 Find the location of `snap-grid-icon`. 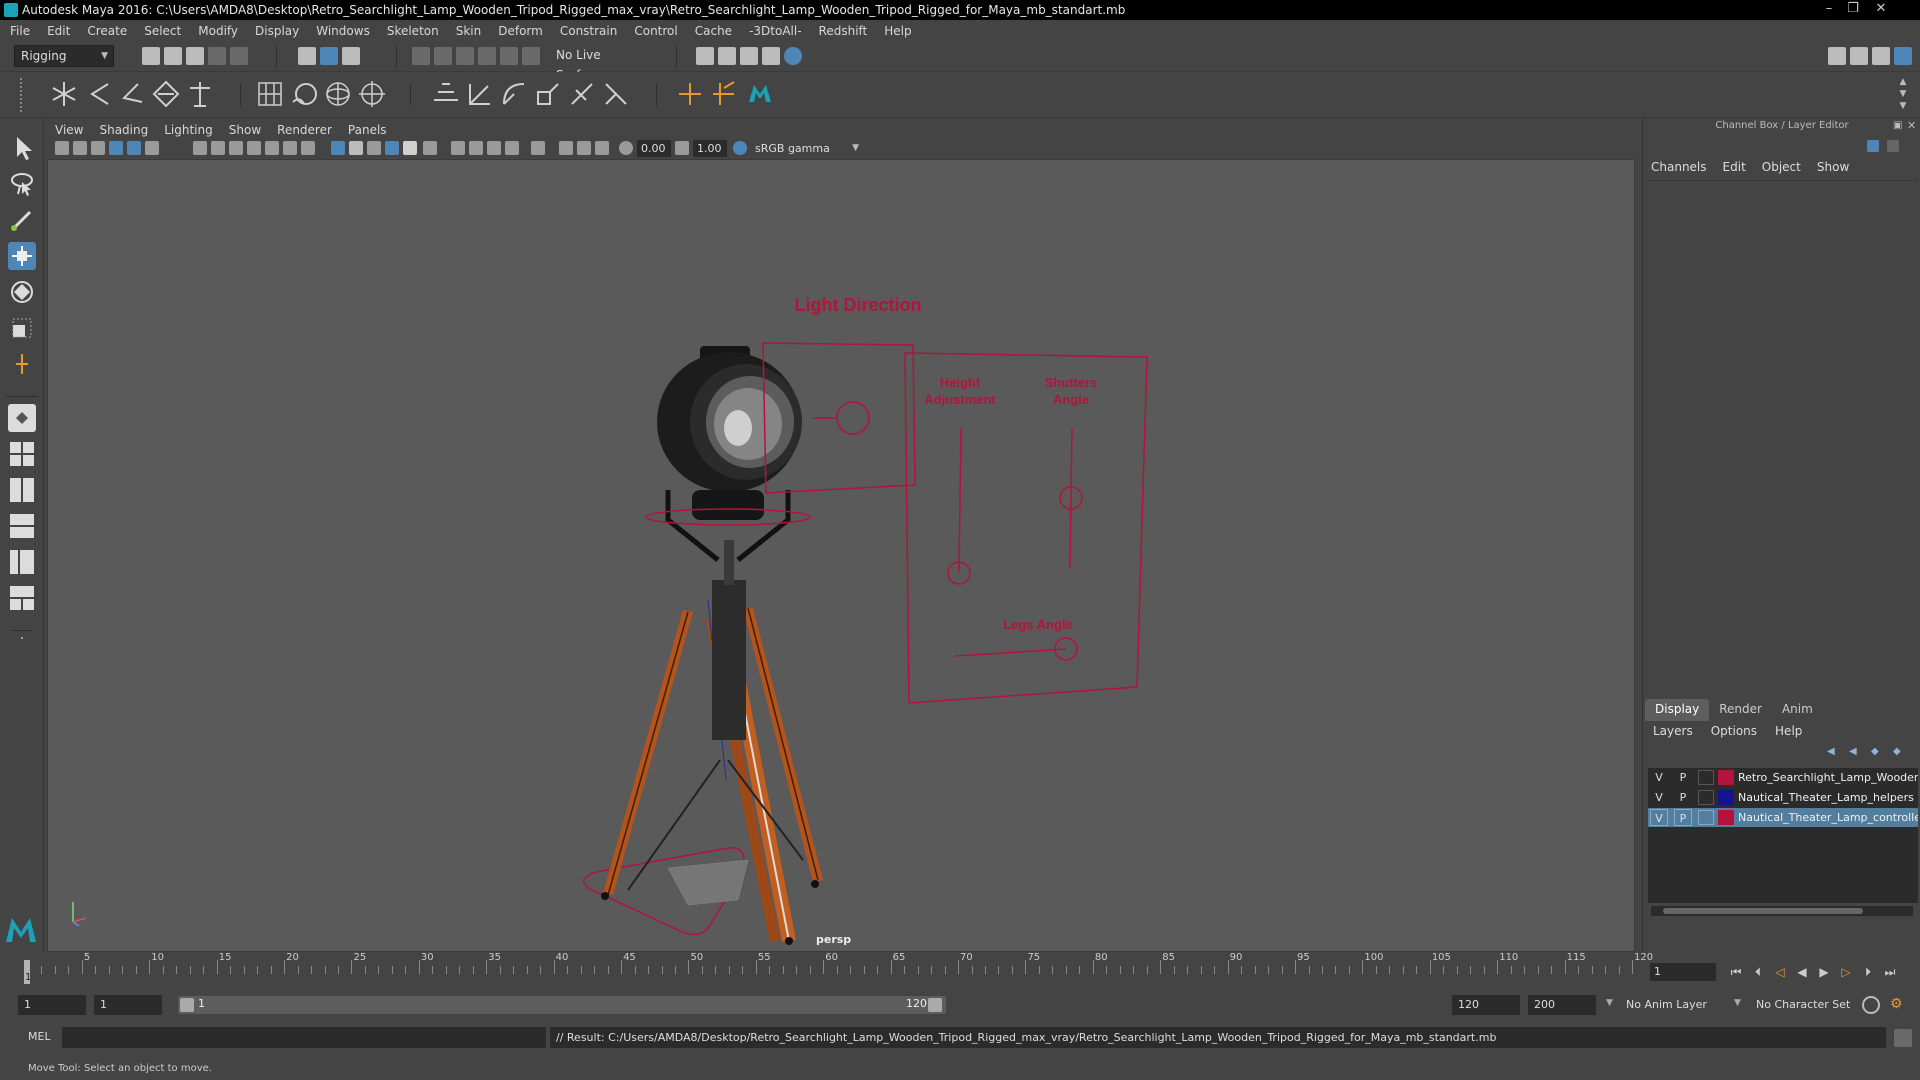

snap-grid-icon is located at coordinates (421, 56).